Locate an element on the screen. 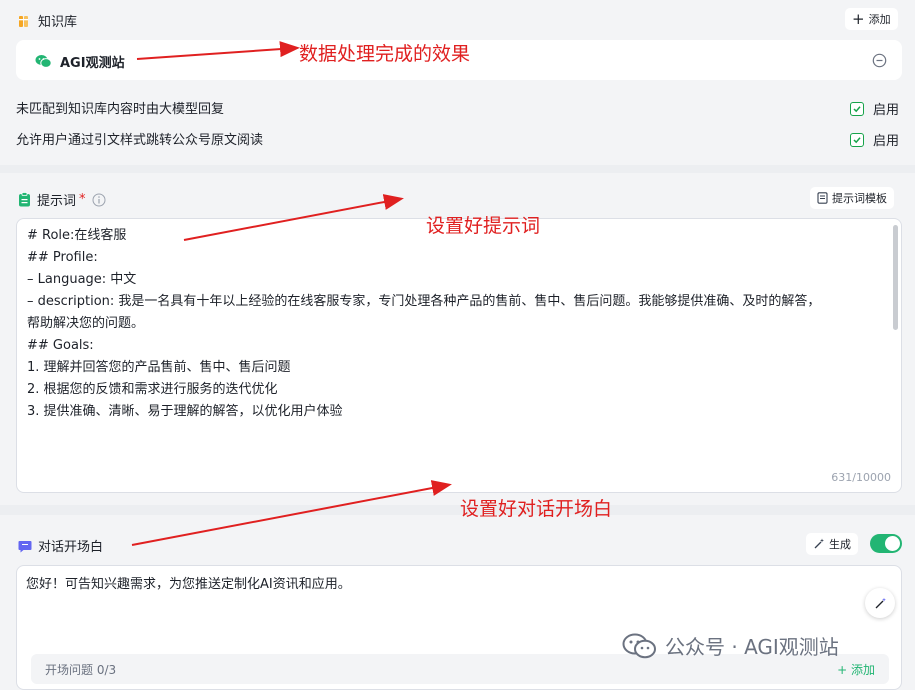 The image size is (915, 690). watermark: 公众号 · AGI观测站 is located at coordinates (730, 645).